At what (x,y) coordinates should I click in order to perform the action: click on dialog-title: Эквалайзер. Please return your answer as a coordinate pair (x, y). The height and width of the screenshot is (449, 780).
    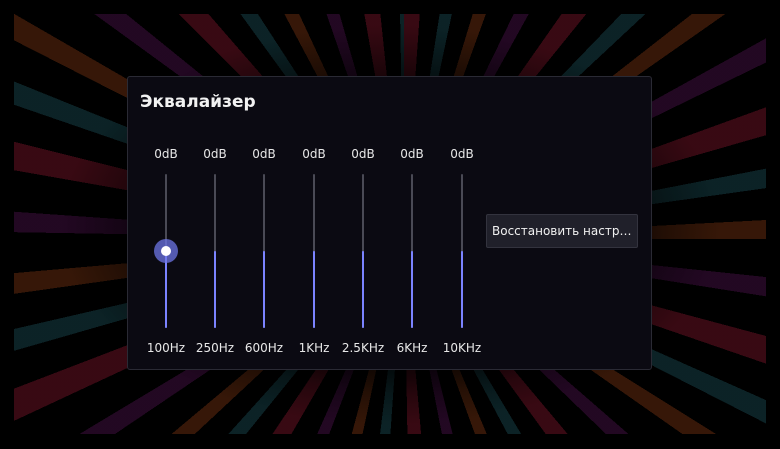
    Looking at the image, I should click on (198, 102).